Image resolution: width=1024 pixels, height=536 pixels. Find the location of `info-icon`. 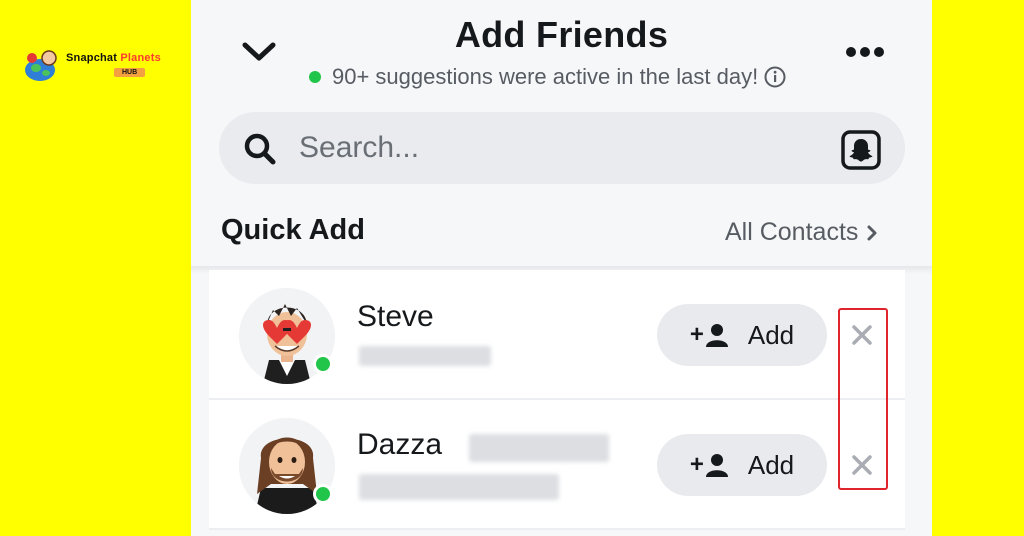

info-icon is located at coordinates (775, 77).